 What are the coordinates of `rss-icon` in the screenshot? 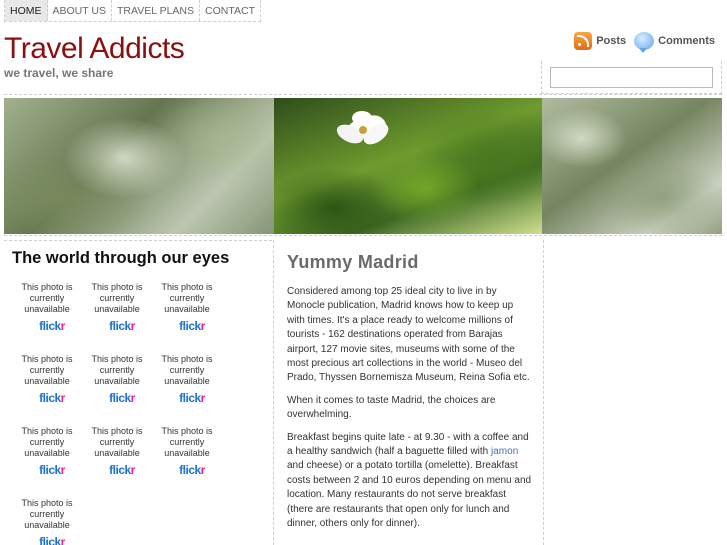 It's located at (583, 41).